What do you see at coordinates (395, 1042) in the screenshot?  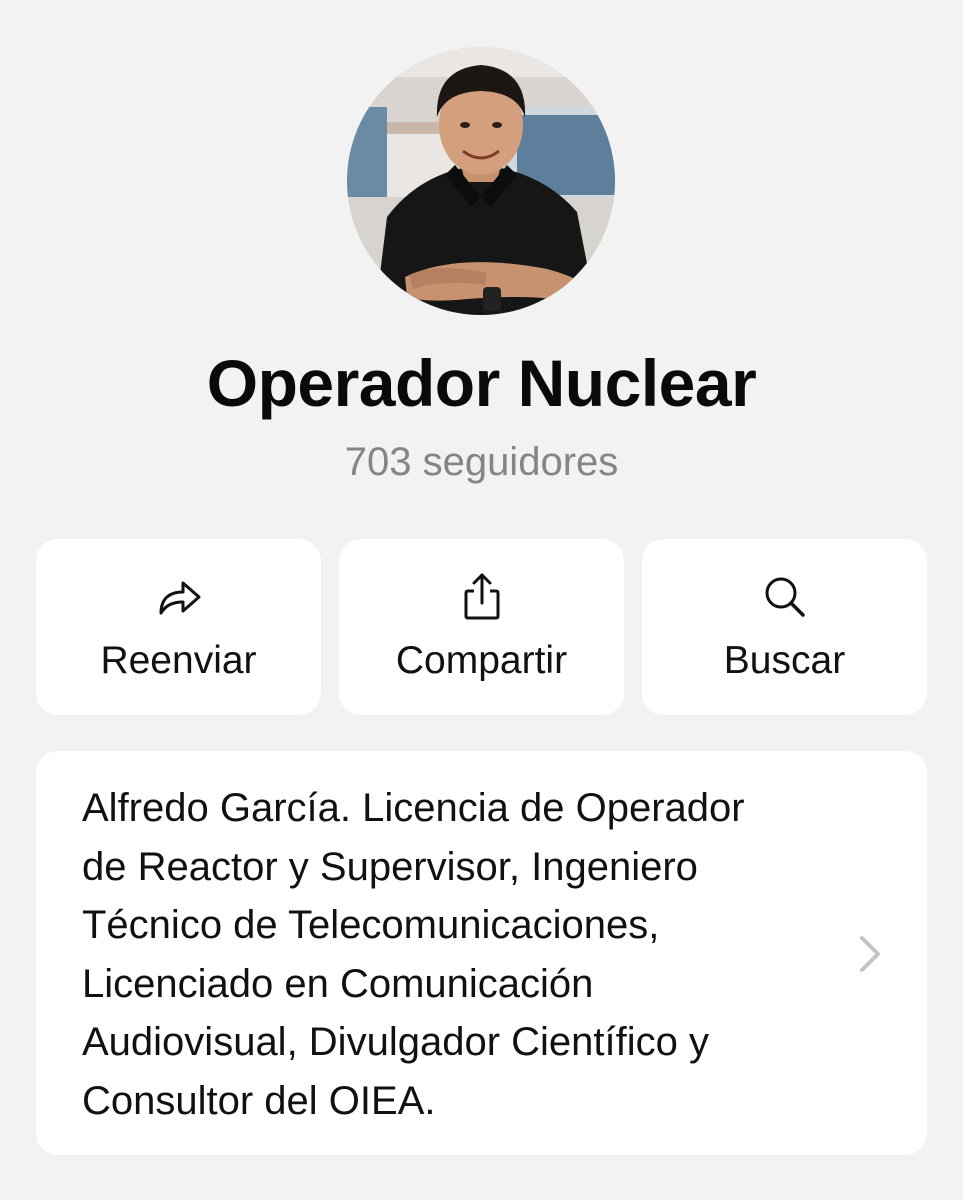 I see `description-line: Audiovisual, Divulgador Científico y` at bounding box center [395, 1042].